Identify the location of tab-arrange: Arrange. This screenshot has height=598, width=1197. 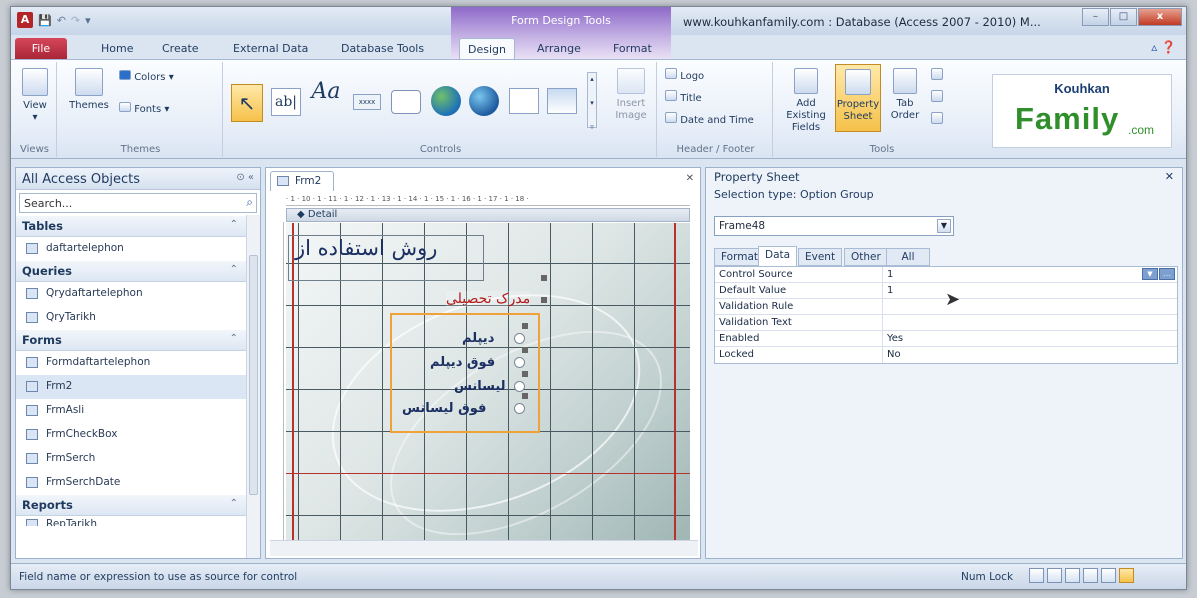
(559, 48).